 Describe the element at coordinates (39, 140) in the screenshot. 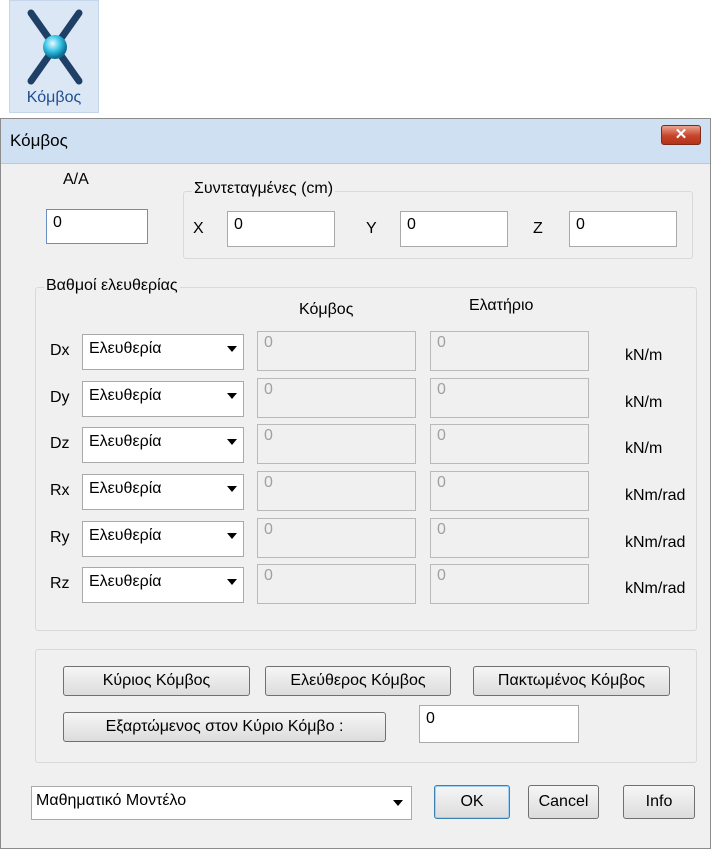

I see `dialog-title: Κόμβος` at that location.